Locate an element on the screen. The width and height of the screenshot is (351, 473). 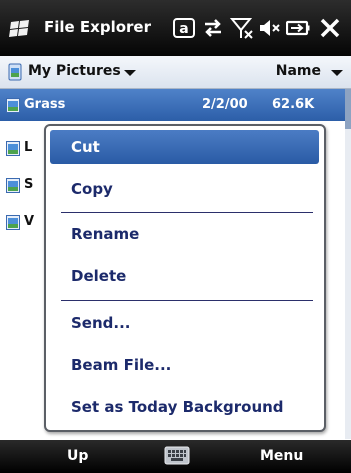
mute-volume-icon is located at coordinates (270, 28).